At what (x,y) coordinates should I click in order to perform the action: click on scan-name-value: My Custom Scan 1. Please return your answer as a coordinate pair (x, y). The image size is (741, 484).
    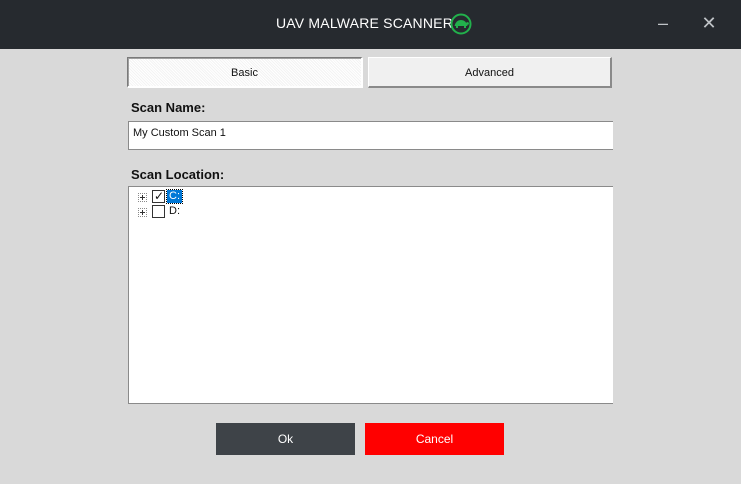
    Looking at the image, I should click on (179, 133).